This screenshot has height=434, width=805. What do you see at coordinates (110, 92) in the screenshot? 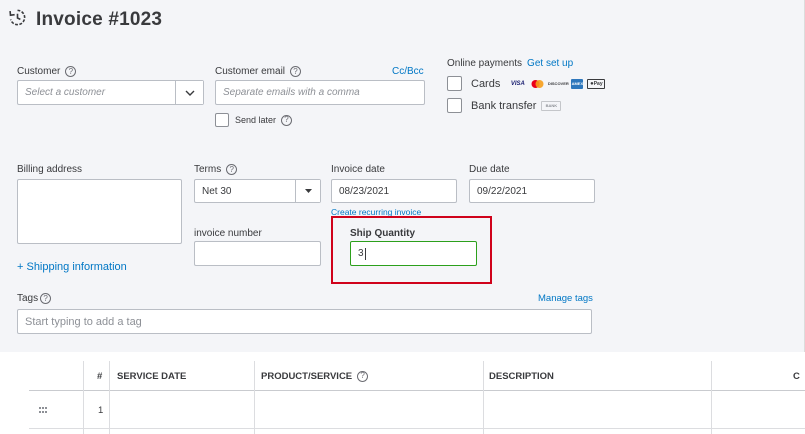
I see `customer-select: Select a customer` at bounding box center [110, 92].